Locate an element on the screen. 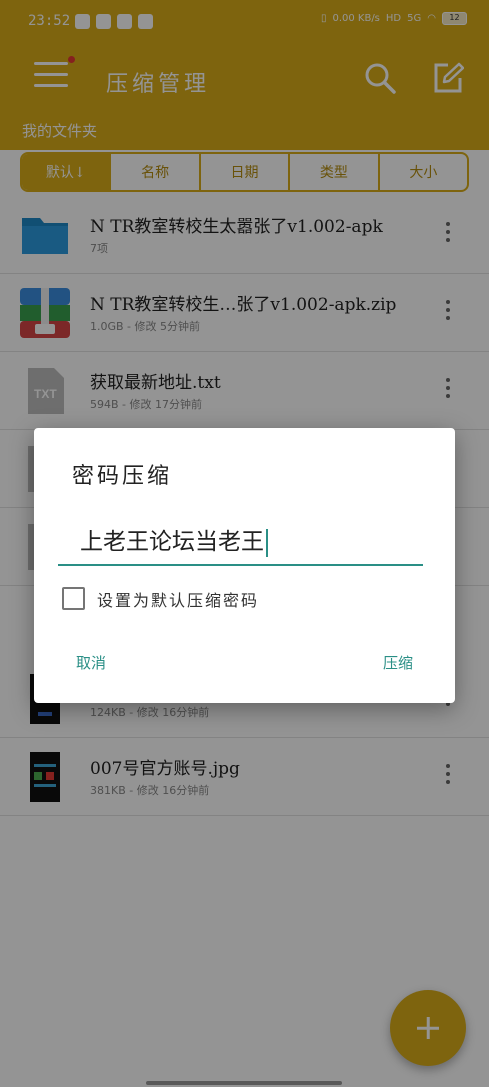 The height and width of the screenshot is (1087, 489). dialog-title: 密码压缩 is located at coordinates (122, 476).